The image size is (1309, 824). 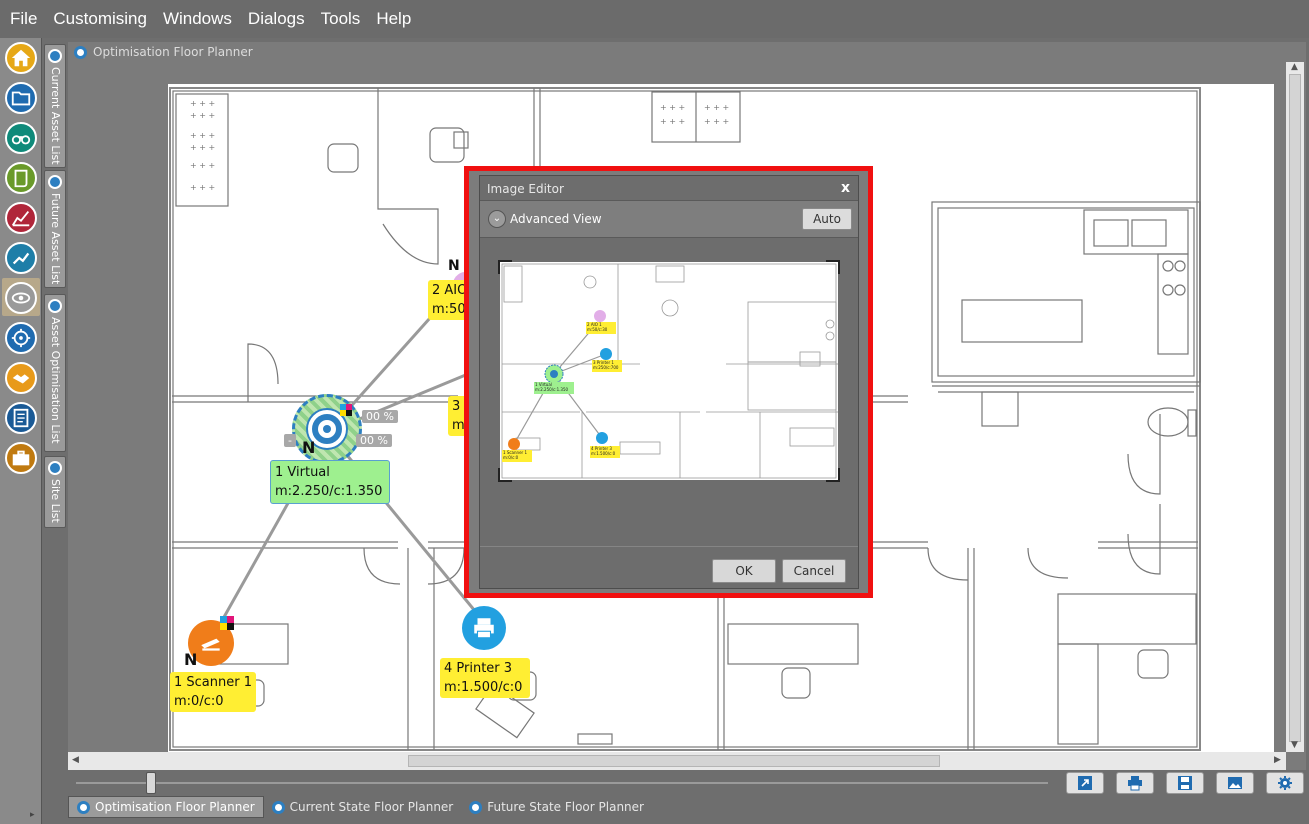 What do you see at coordinates (505, 267) in the screenshot?
I see `crop-handle-top-left` at bounding box center [505, 267].